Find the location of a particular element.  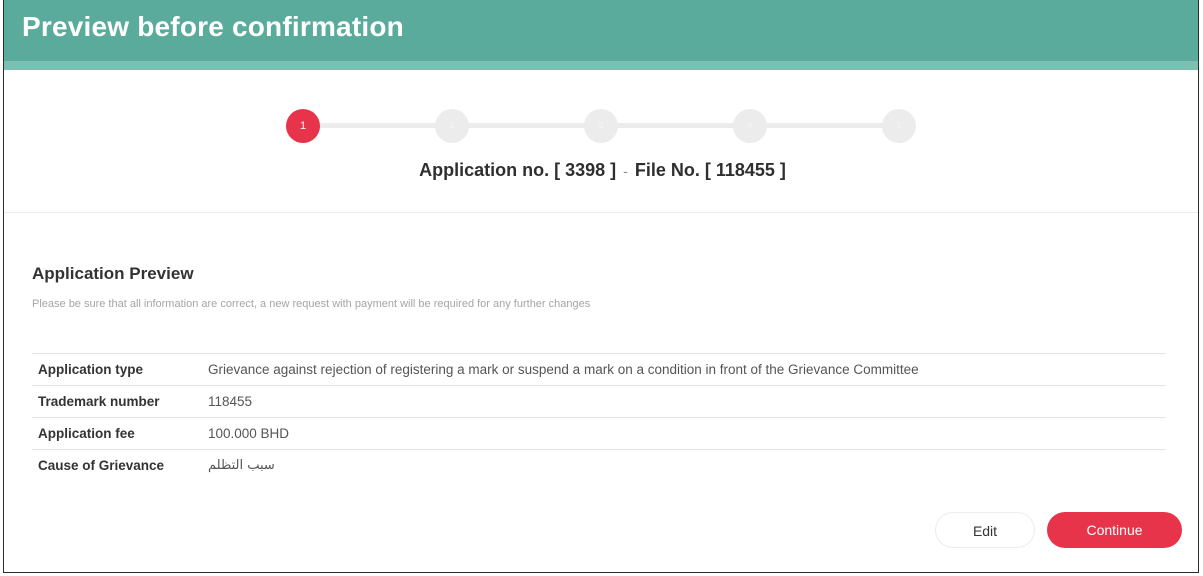

row-label: Application fee is located at coordinates (86, 433).